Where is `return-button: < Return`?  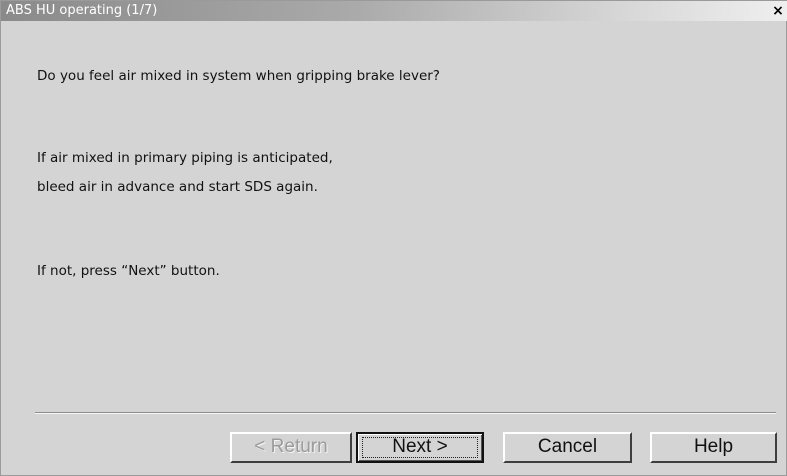
return-button: < Return is located at coordinates (291, 447).